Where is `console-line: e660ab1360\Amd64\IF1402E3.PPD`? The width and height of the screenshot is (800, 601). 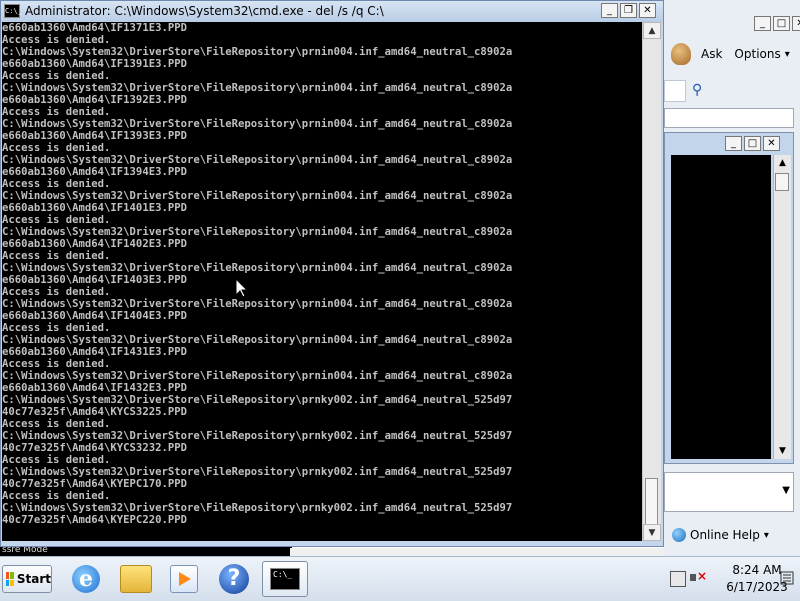
console-line: e660ab1360\Amd64\IF1402E3.PPD is located at coordinates (94, 244).